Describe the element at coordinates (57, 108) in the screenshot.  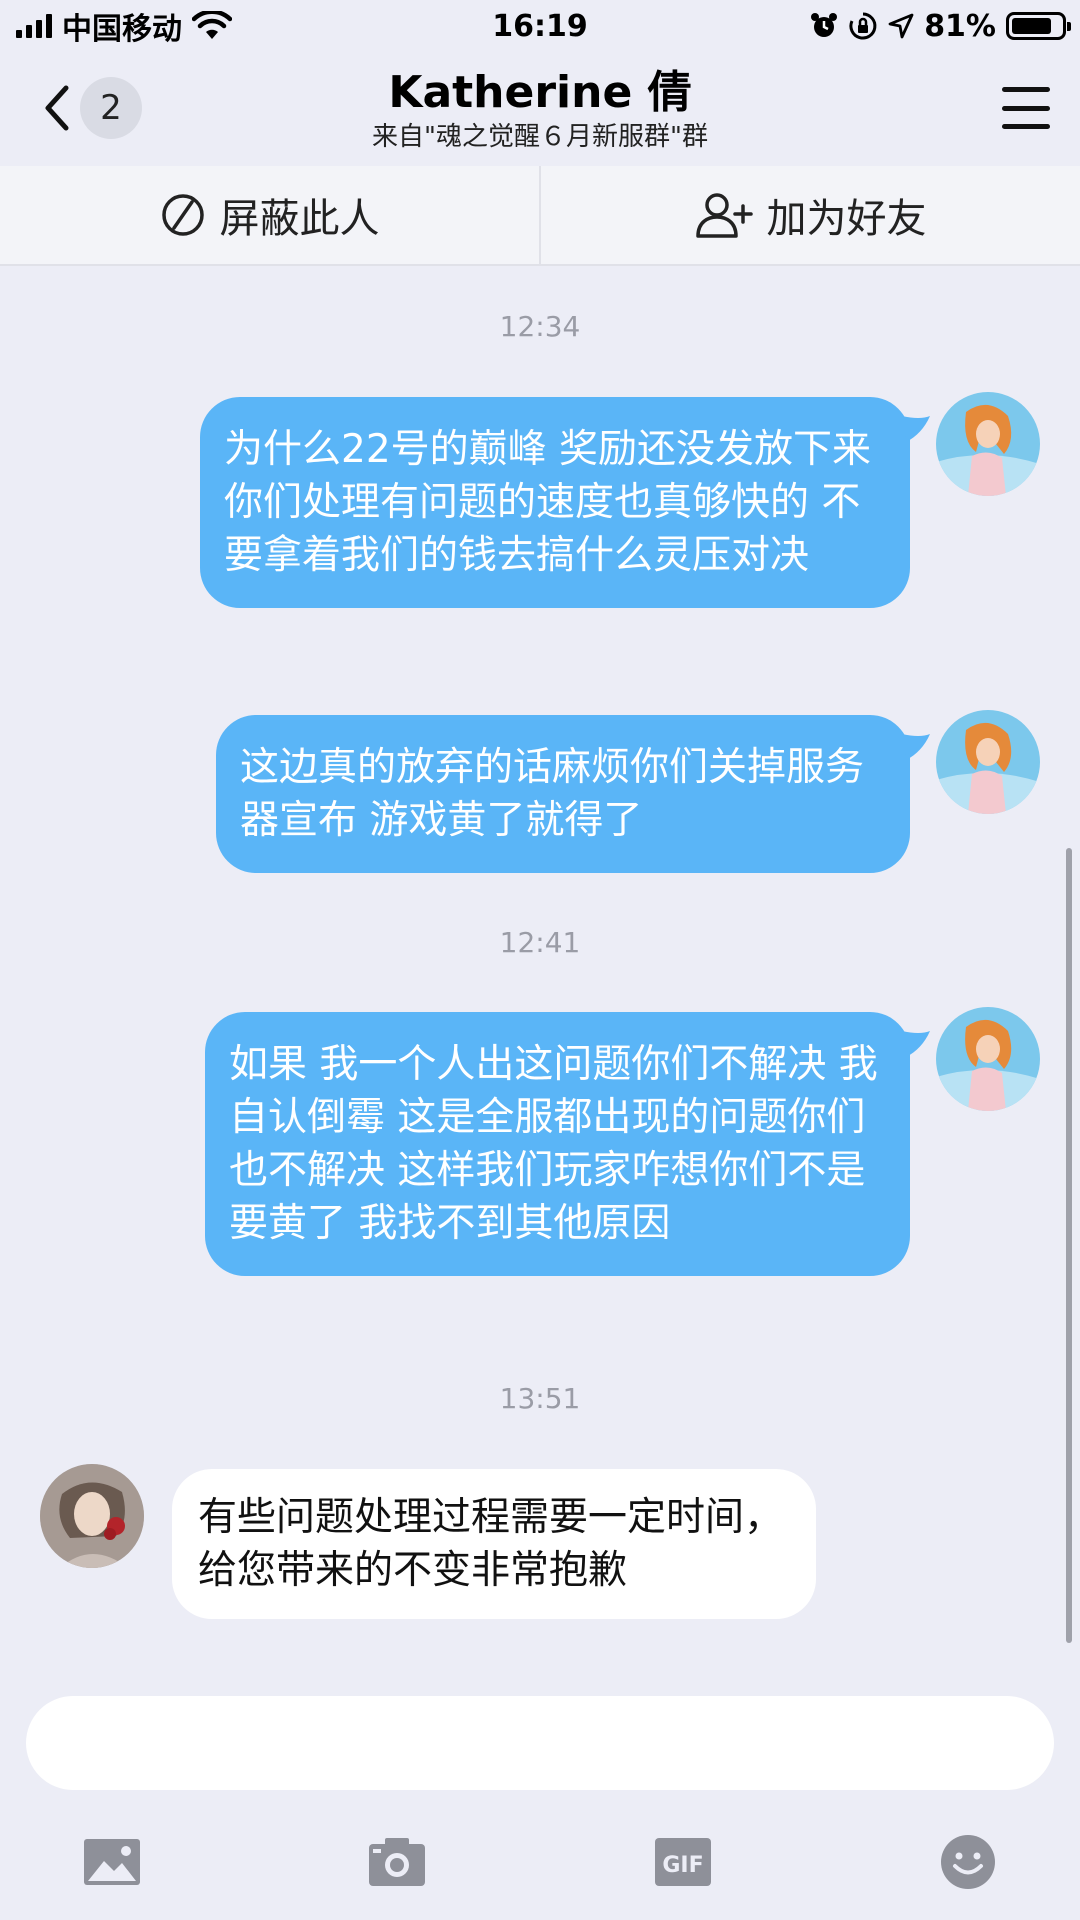
I see `chevron-left-icon` at that location.